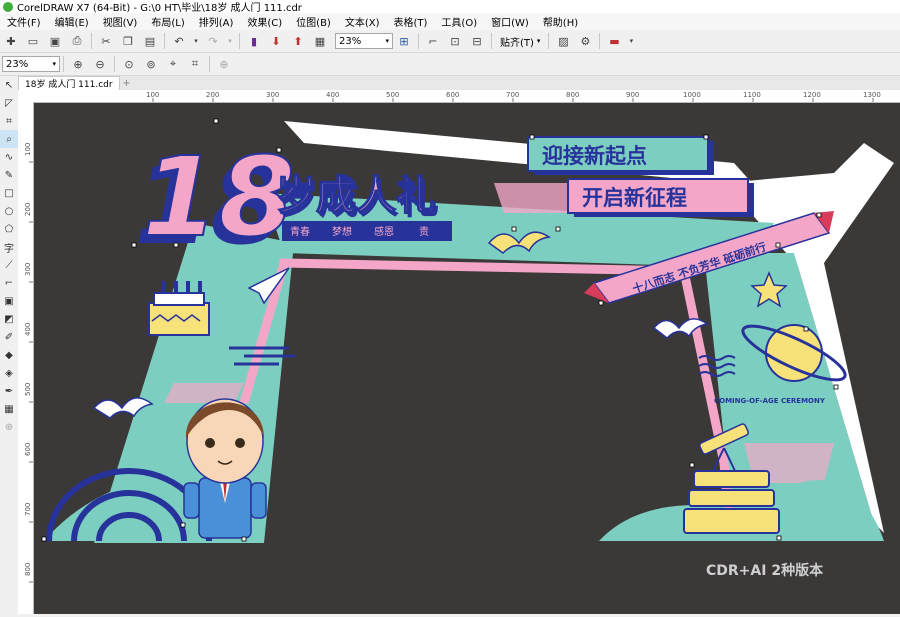 The height and width of the screenshot is (617, 900). I want to click on add-tool-icon: ⊕, so click(9, 427).